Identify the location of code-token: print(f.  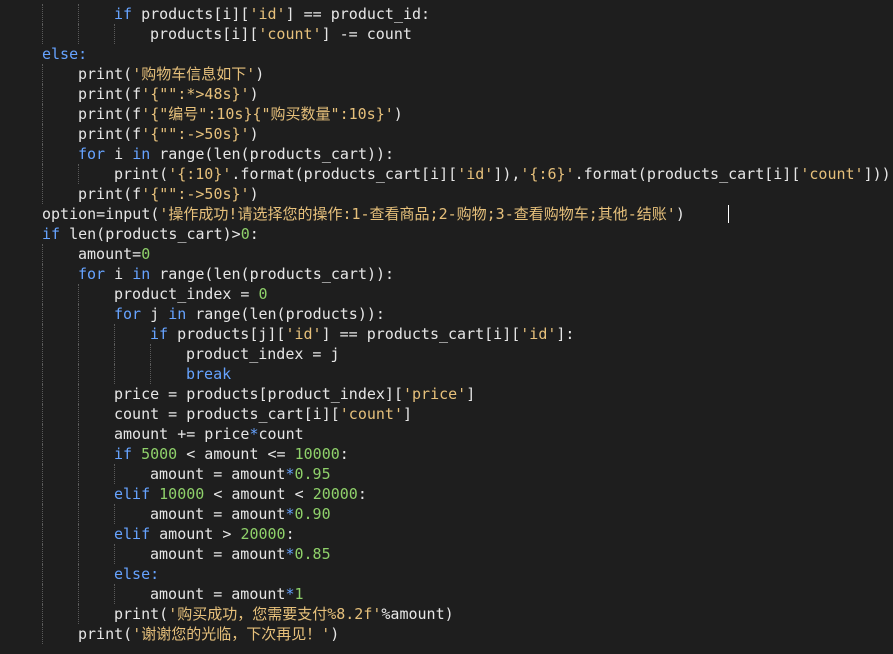
(110, 134).